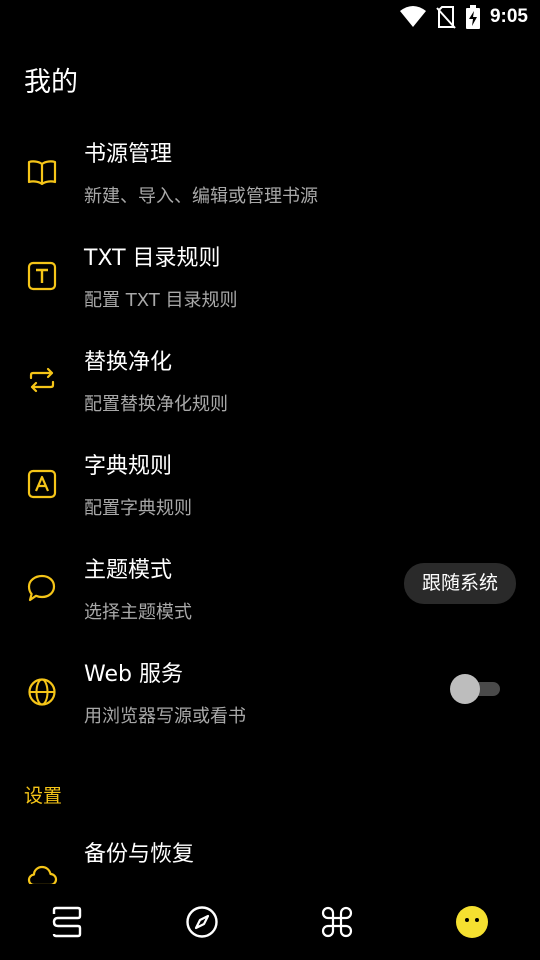  Describe the element at coordinates (67, 922) in the screenshot. I see `bookshelf-icon` at that location.